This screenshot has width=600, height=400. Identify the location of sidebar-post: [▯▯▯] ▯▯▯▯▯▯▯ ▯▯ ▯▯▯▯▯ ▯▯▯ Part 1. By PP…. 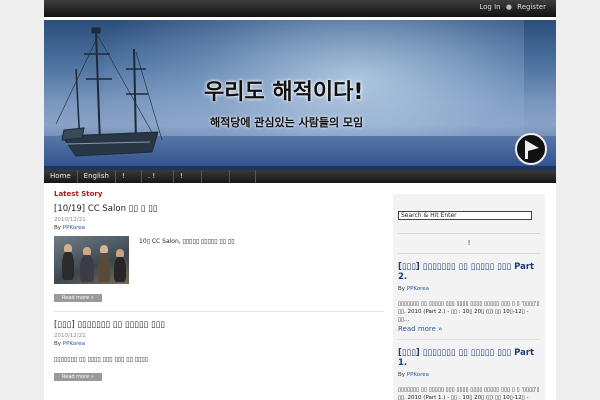
(469, 370).